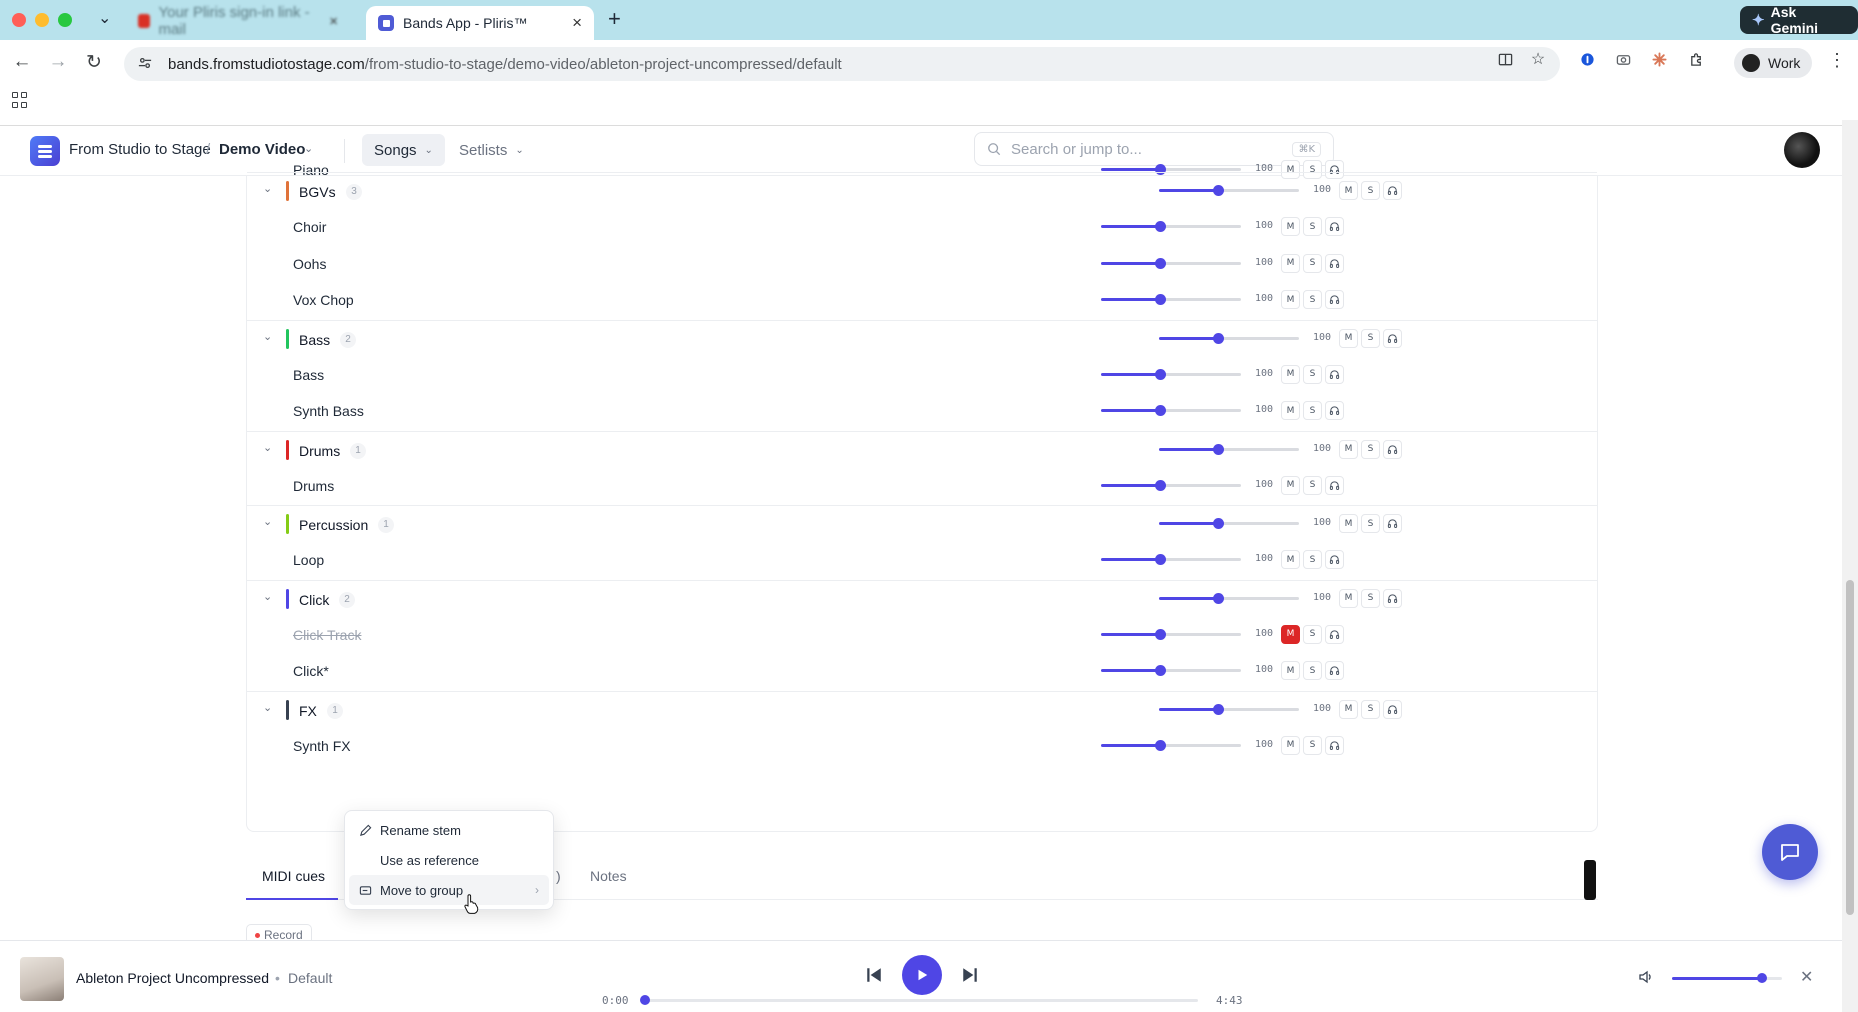 This screenshot has height=1012, width=1858. What do you see at coordinates (449, 830) in the screenshot?
I see `menu-item-rename-stem: Rename stem` at bounding box center [449, 830].